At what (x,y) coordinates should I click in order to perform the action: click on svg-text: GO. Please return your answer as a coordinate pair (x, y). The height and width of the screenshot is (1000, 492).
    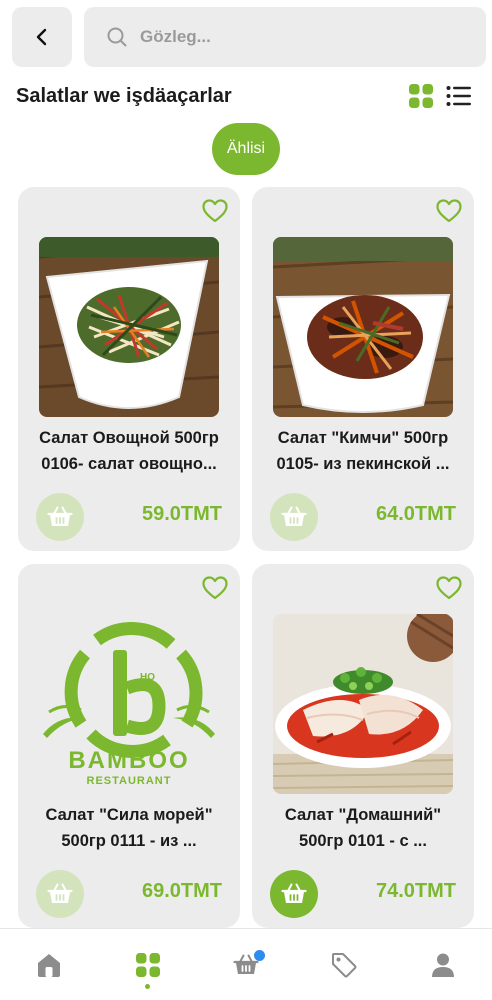
    Looking at the image, I should click on (148, 688).